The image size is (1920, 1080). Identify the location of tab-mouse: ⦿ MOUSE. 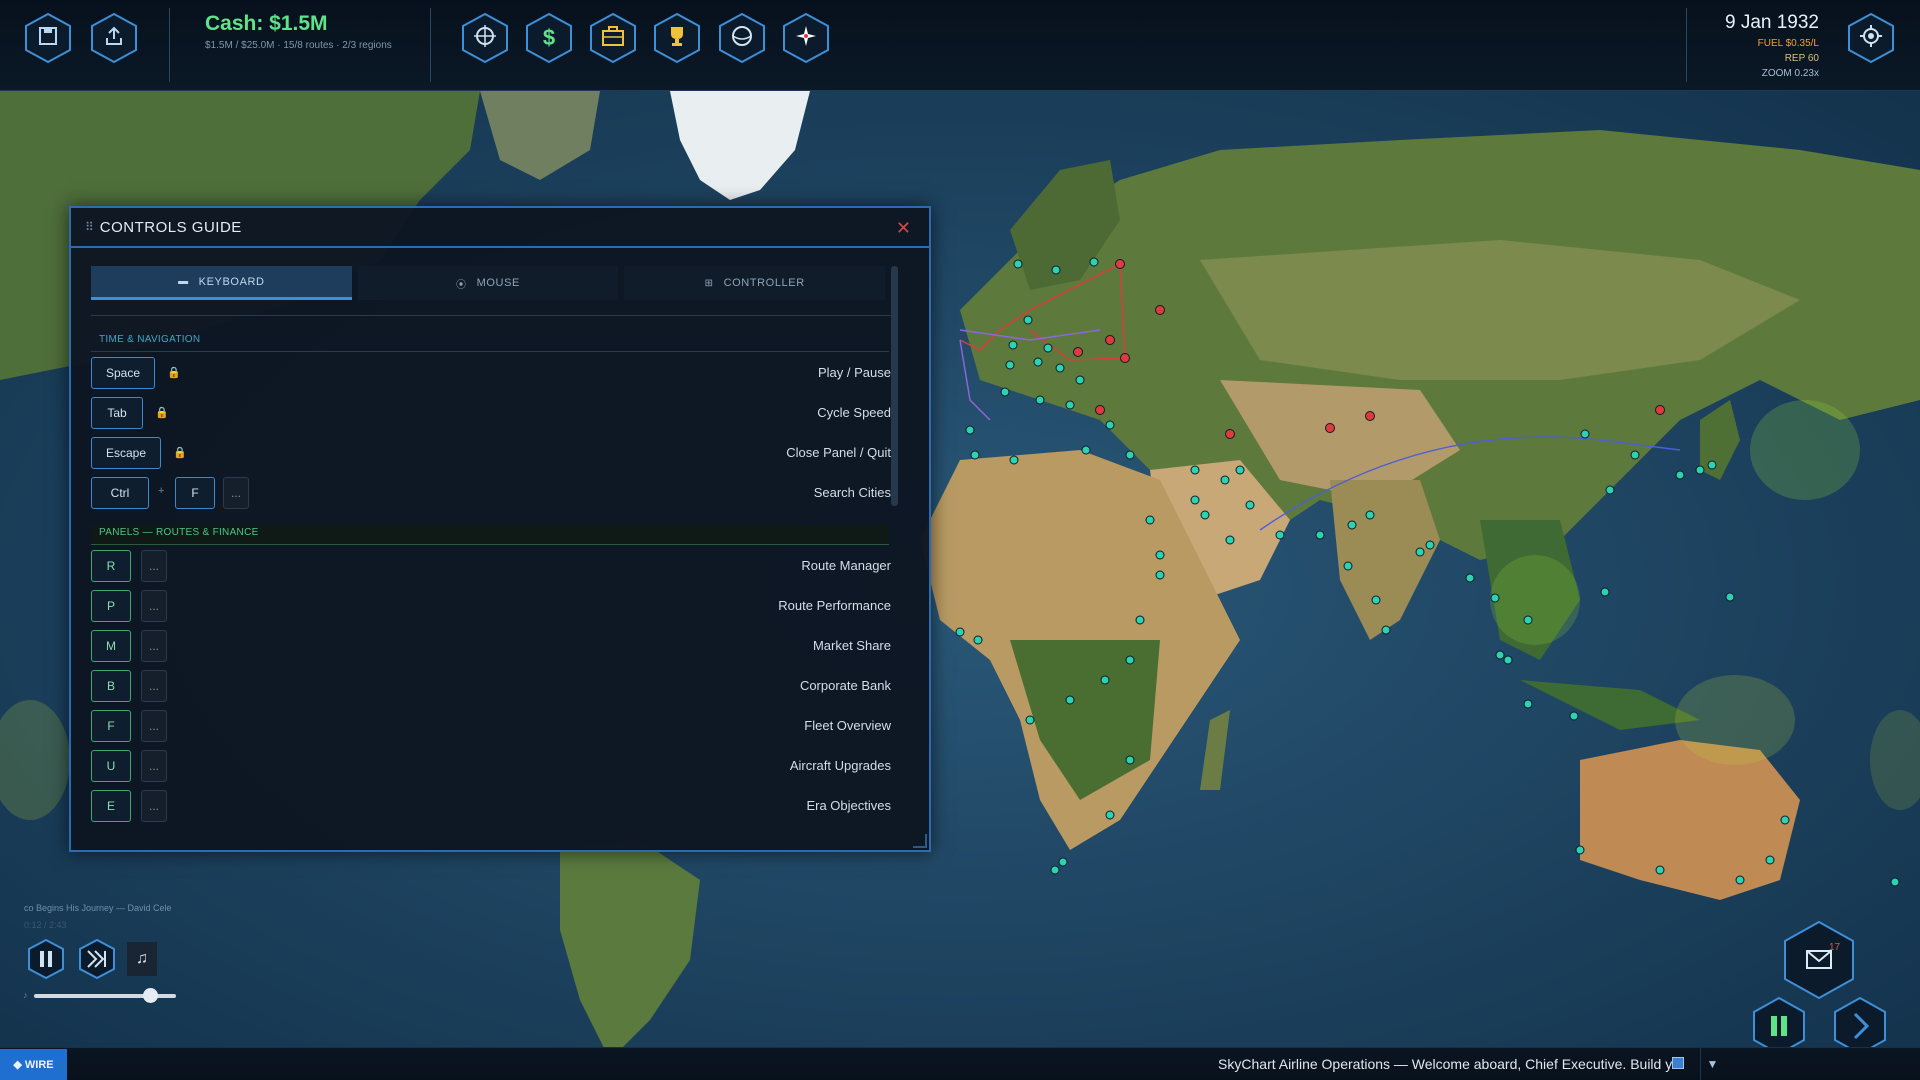
(488, 283).